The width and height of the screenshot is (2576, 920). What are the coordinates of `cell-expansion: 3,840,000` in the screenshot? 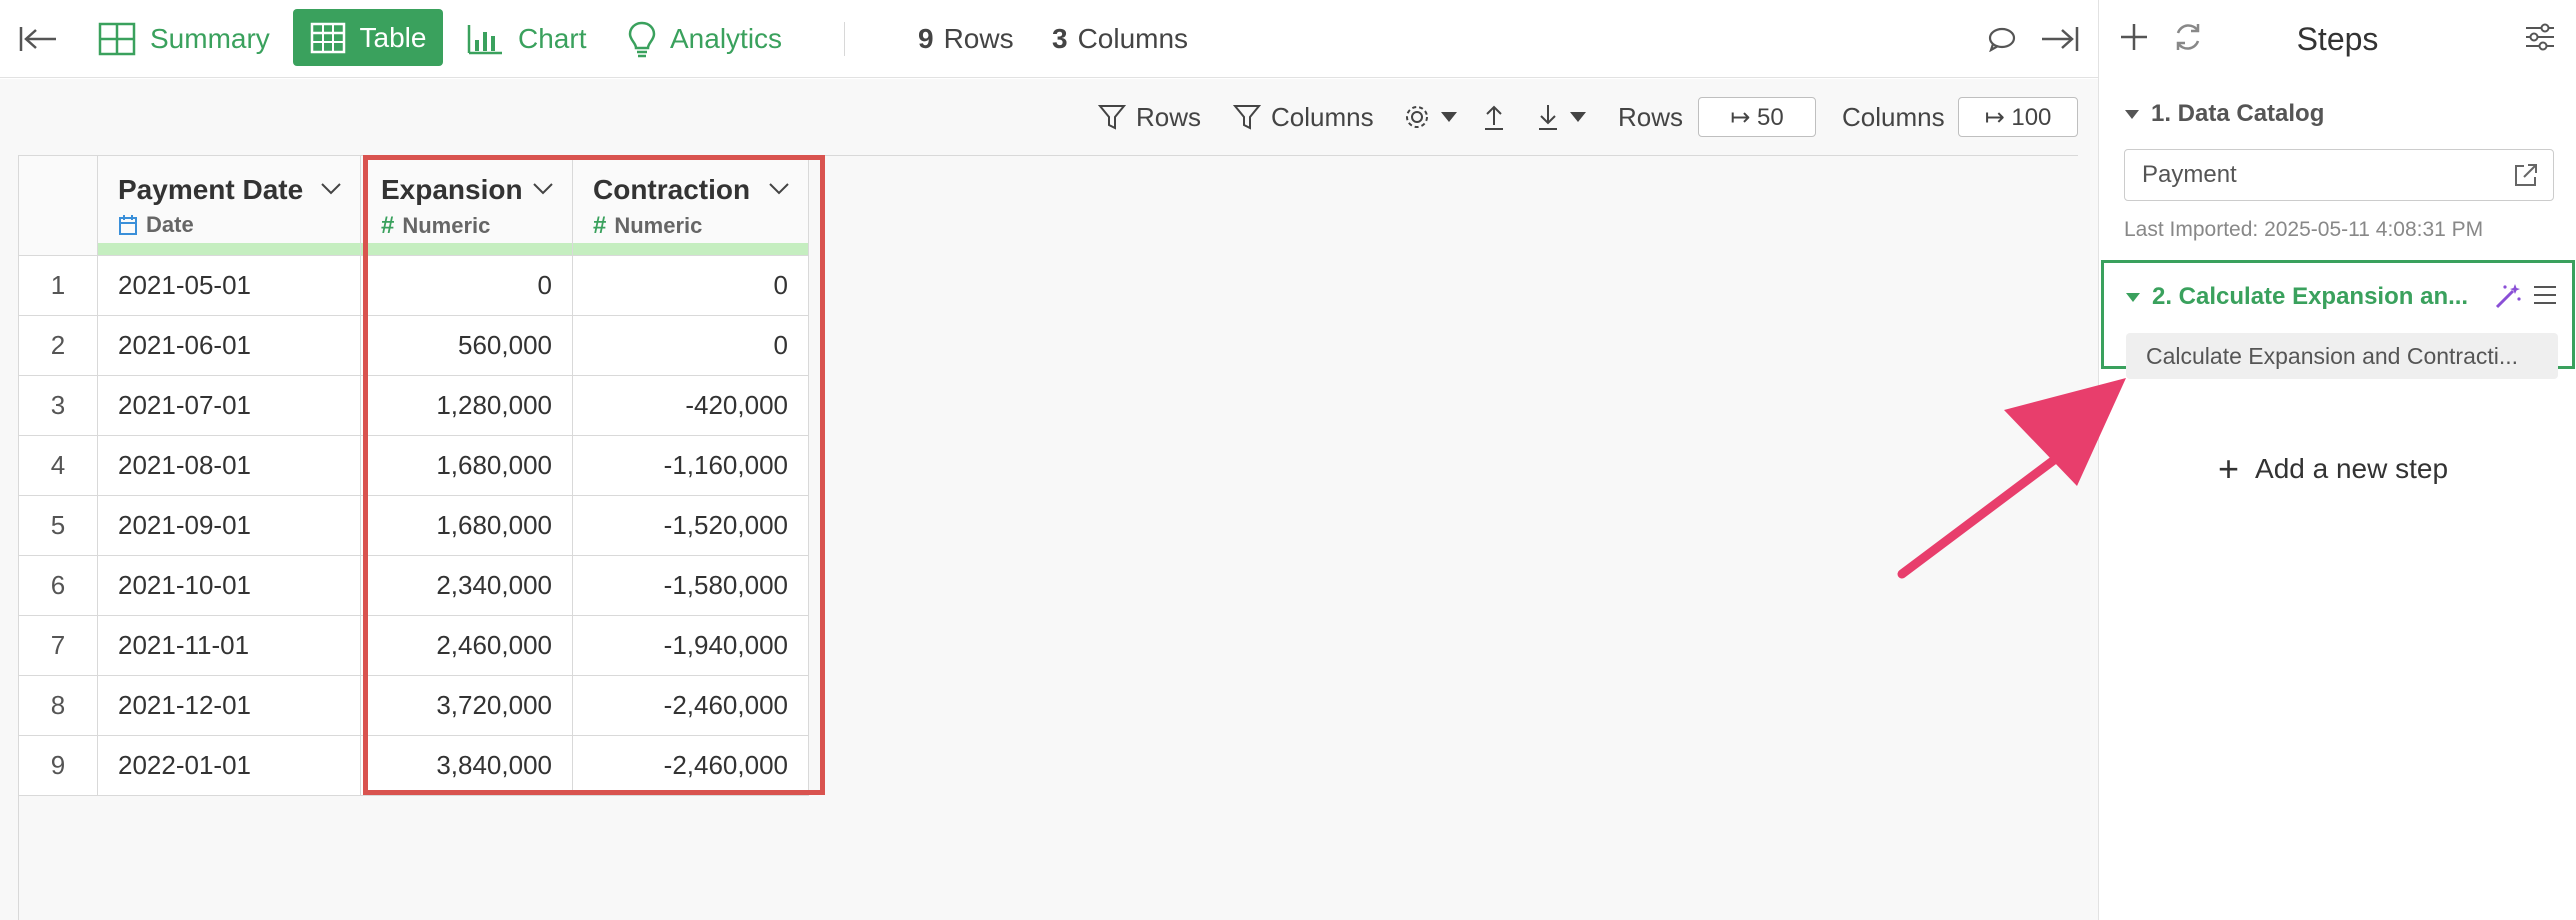 It's located at (466, 765).